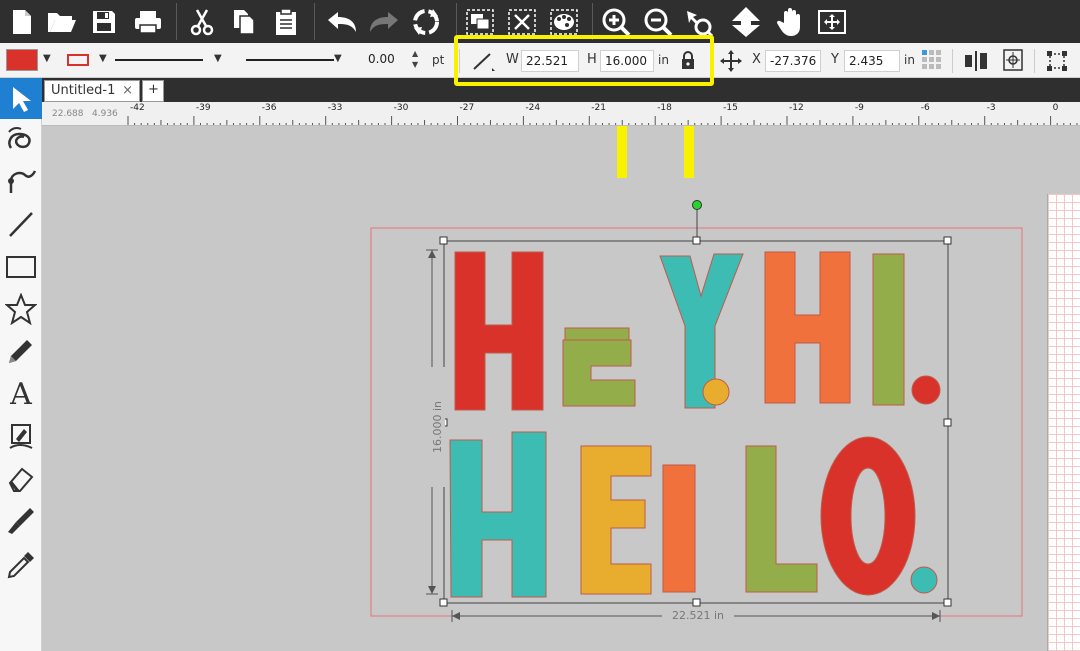  Describe the element at coordinates (832, 22) in the screenshot. I see `fit-page-icon` at that location.